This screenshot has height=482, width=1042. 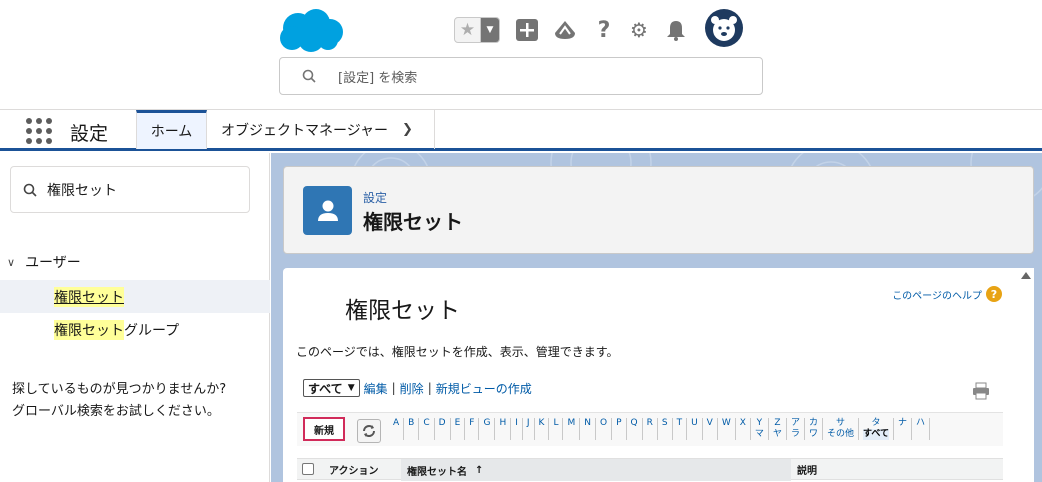 I want to click on alphabet-filter-item: Q, so click(x=635, y=429).